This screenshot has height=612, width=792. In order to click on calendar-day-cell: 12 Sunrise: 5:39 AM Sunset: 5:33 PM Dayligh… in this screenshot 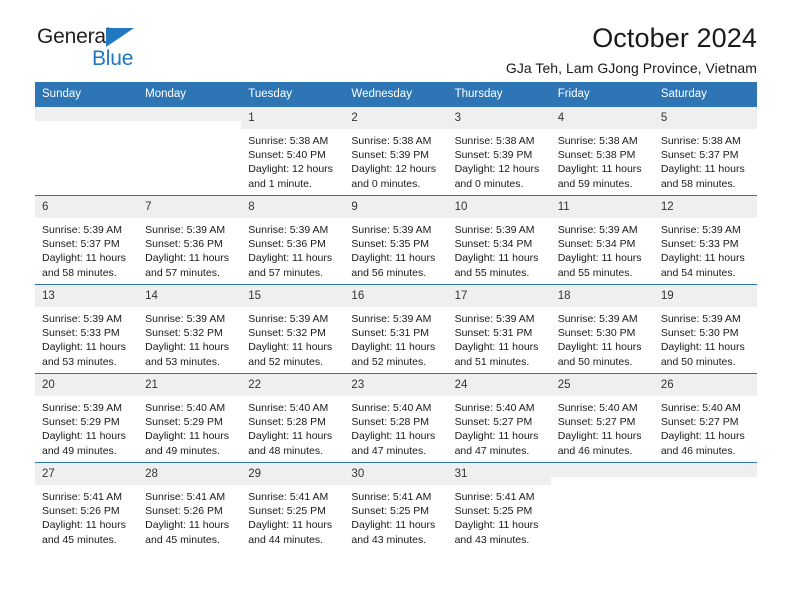, I will do `click(705, 240)`.